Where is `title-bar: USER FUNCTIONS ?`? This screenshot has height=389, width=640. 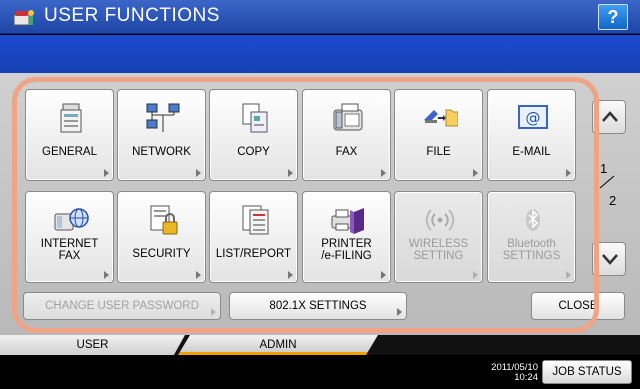 title-bar: USER FUNCTIONS ? is located at coordinates (320, 17).